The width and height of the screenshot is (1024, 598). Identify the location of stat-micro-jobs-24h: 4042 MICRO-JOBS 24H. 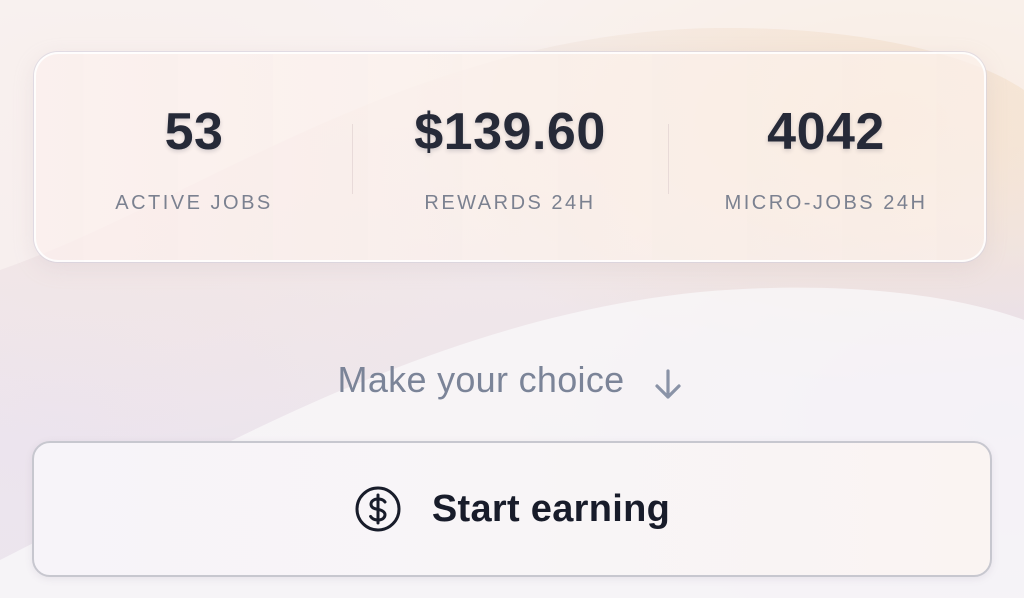
(826, 157).